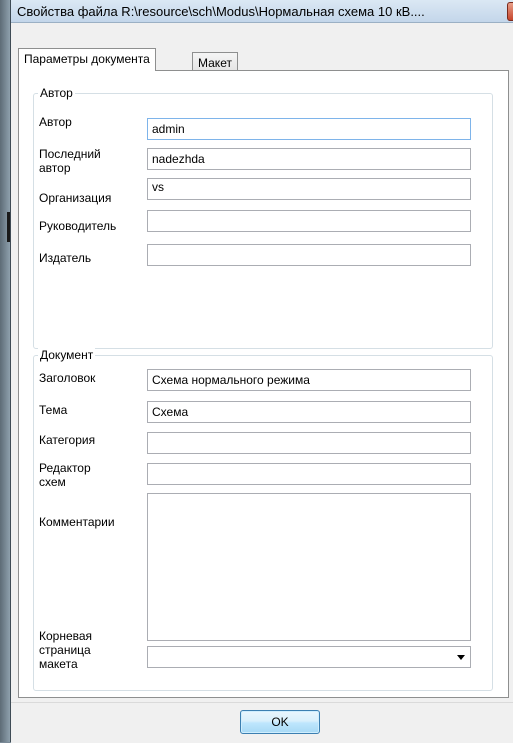 Image resolution: width=513 pixels, height=743 pixels. What do you see at coordinates (67, 440) in the screenshot?
I see `category-label: Категория` at bounding box center [67, 440].